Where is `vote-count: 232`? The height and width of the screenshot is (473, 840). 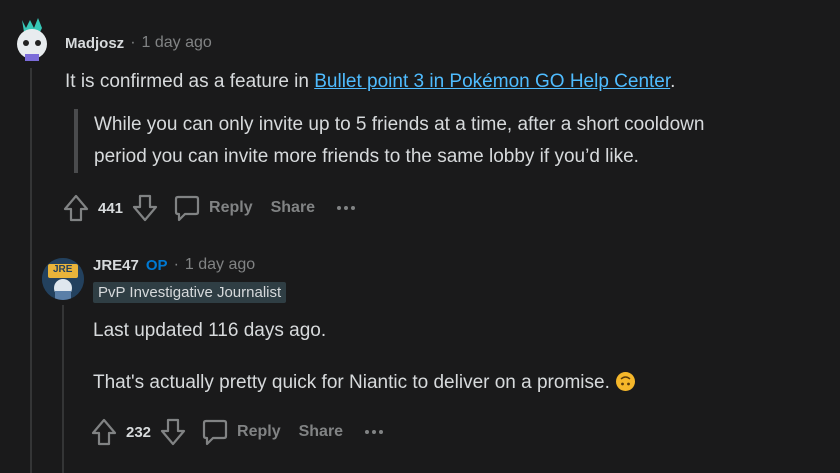 vote-count: 232 is located at coordinates (139, 432).